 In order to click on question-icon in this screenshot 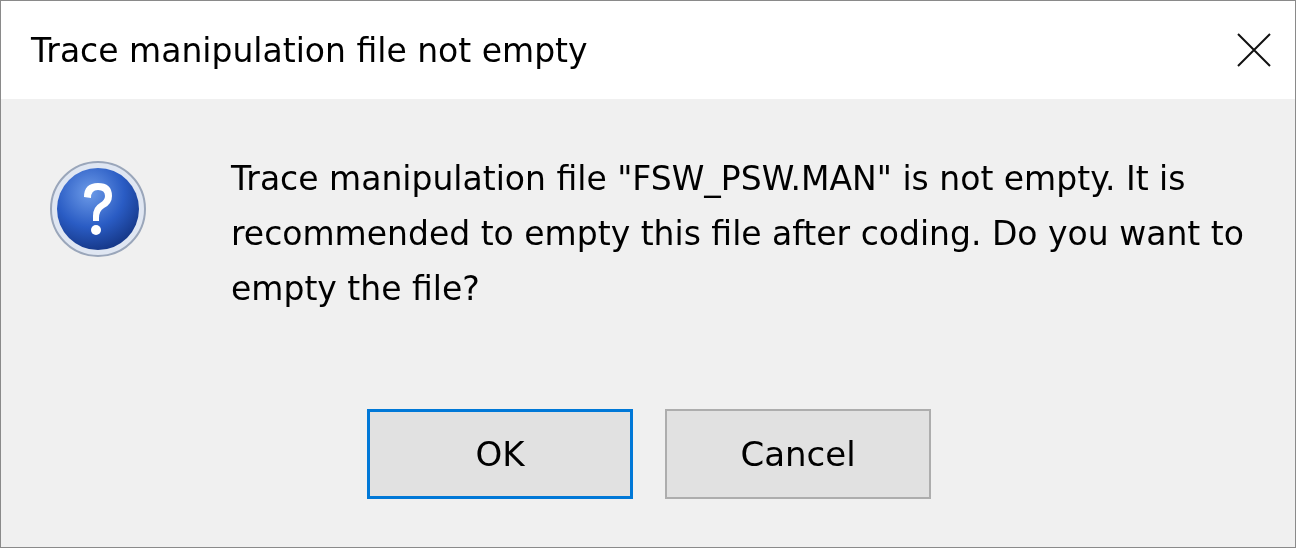, I will do `click(98, 209)`.